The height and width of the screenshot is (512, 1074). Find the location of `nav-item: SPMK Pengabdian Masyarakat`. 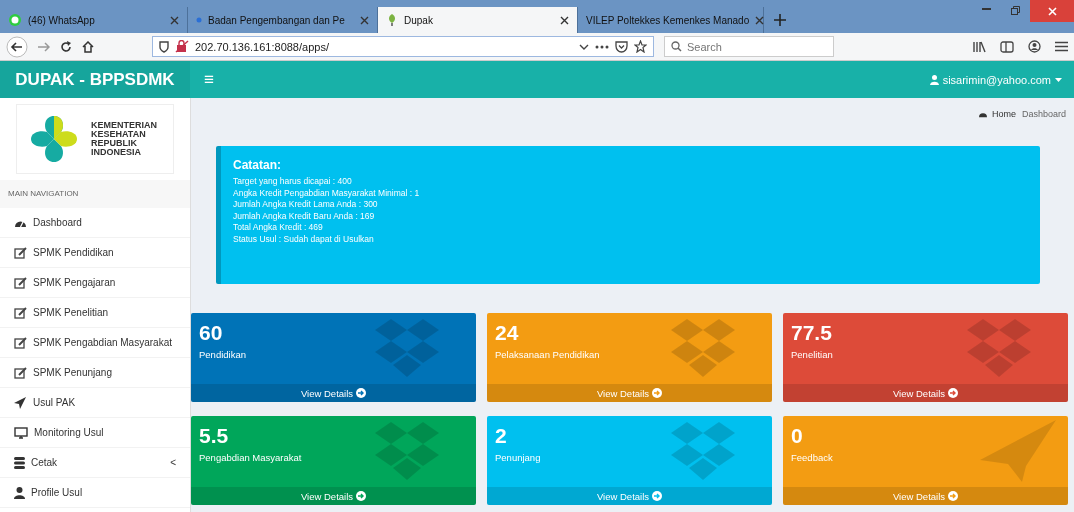

nav-item: SPMK Pengabdian Masyarakat is located at coordinates (95, 343).